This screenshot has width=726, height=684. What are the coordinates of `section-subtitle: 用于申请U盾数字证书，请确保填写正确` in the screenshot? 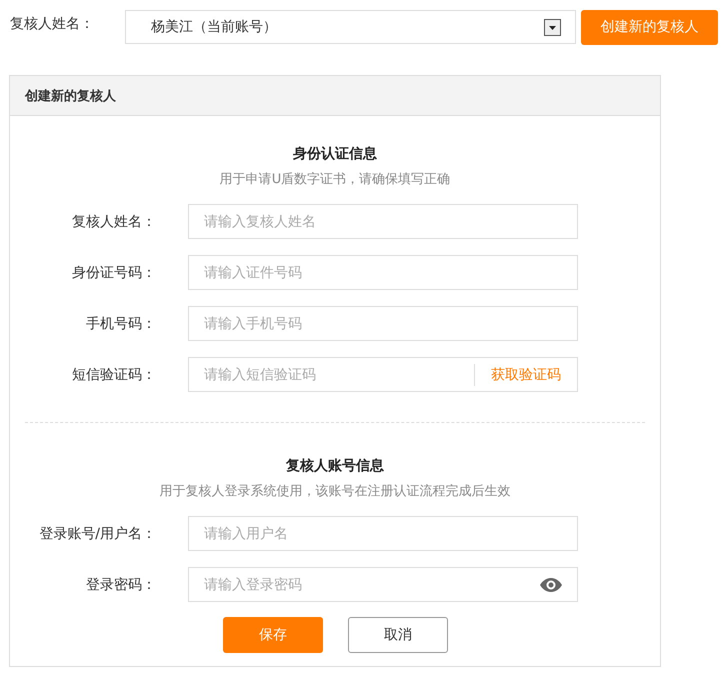 It's located at (335, 179).